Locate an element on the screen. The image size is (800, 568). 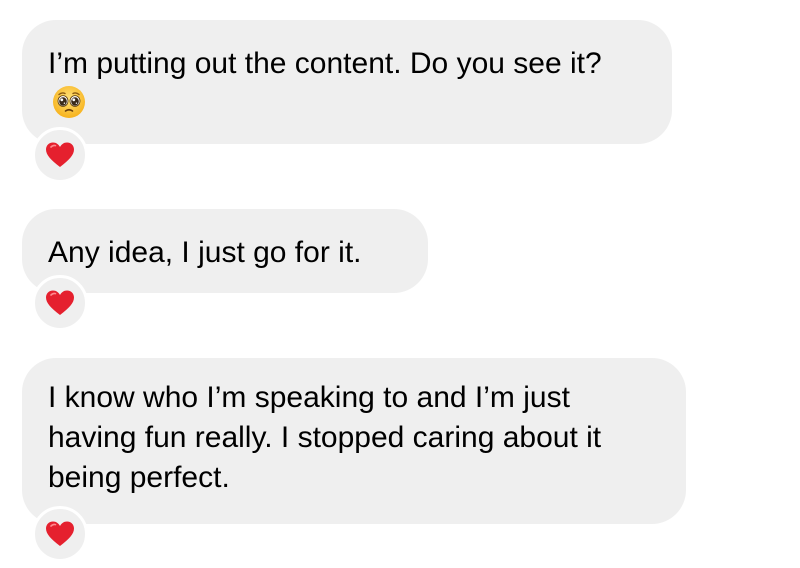
message-item: Any idea, I just go for it. is located at coordinates (225, 270).